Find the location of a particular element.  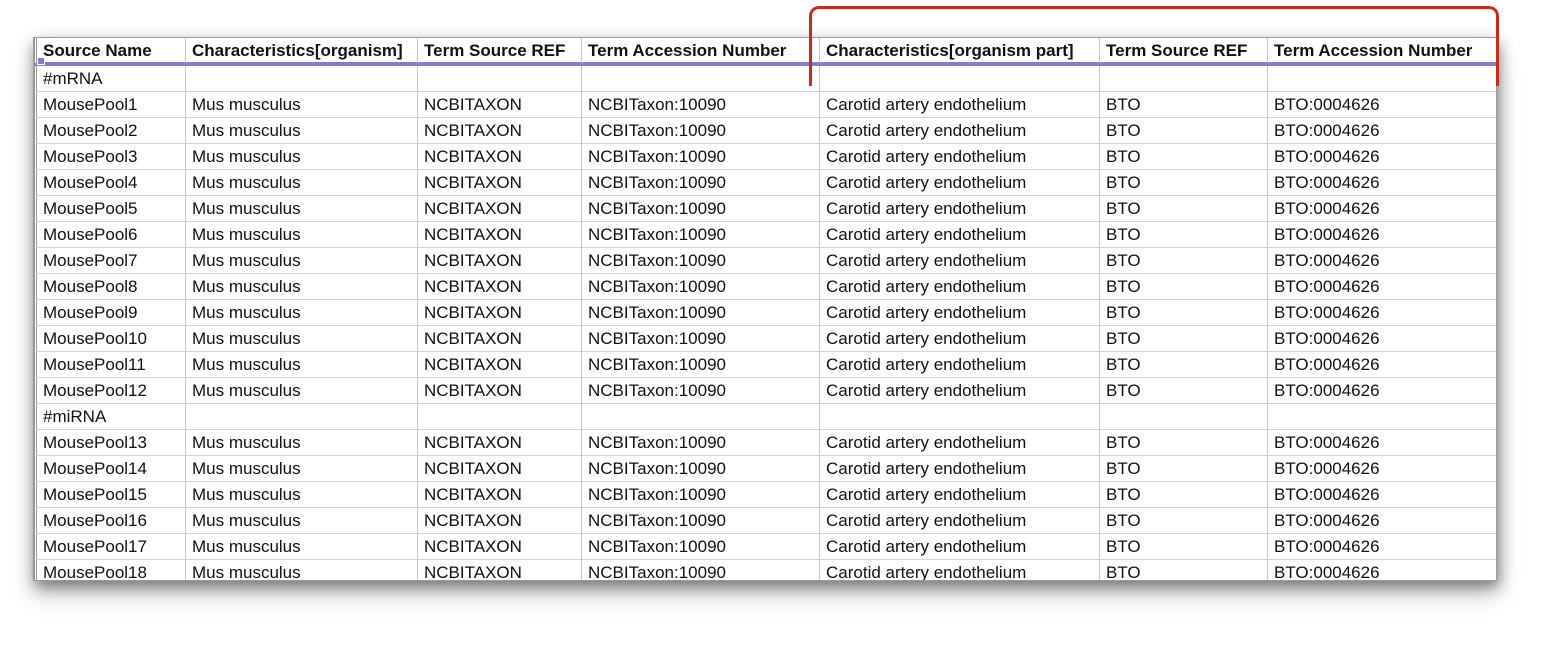

column-header: Characteristics[organism part] is located at coordinates (960, 51).